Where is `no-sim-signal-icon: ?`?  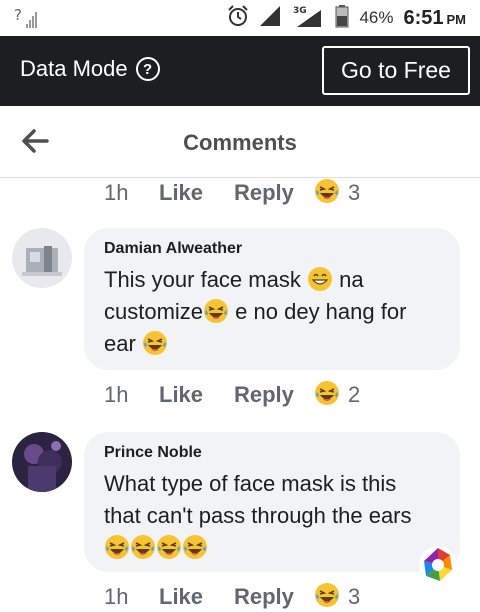
no-sim-signal-icon: ? is located at coordinates (26, 20).